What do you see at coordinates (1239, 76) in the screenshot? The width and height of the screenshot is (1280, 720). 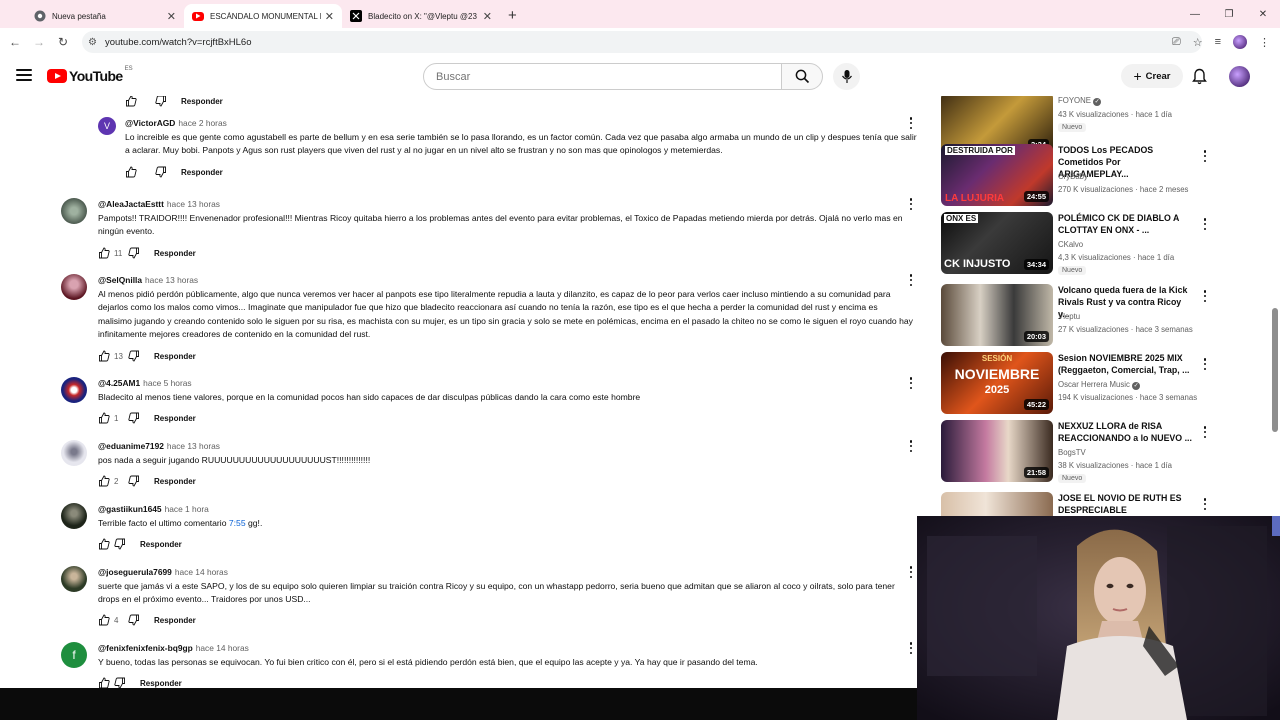 I see `account-avatar` at bounding box center [1239, 76].